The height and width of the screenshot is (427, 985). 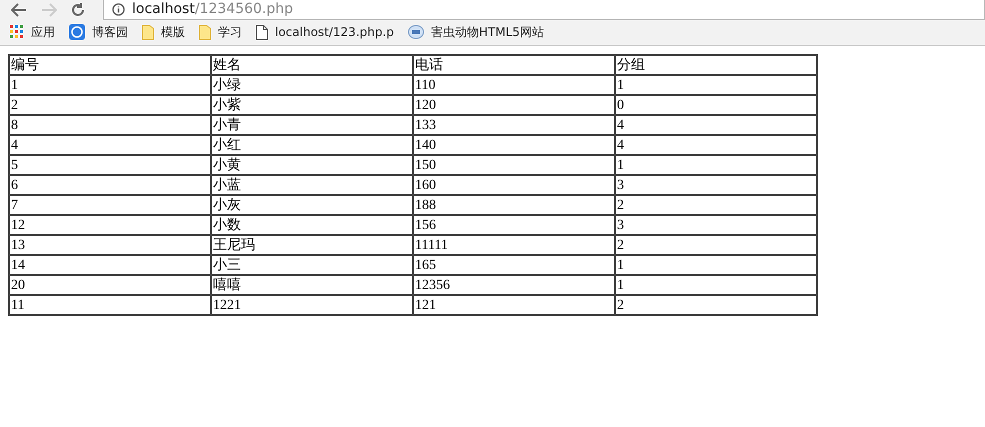 I want to click on bookmark-item: 害虫动物HTML5网站, so click(x=476, y=32).